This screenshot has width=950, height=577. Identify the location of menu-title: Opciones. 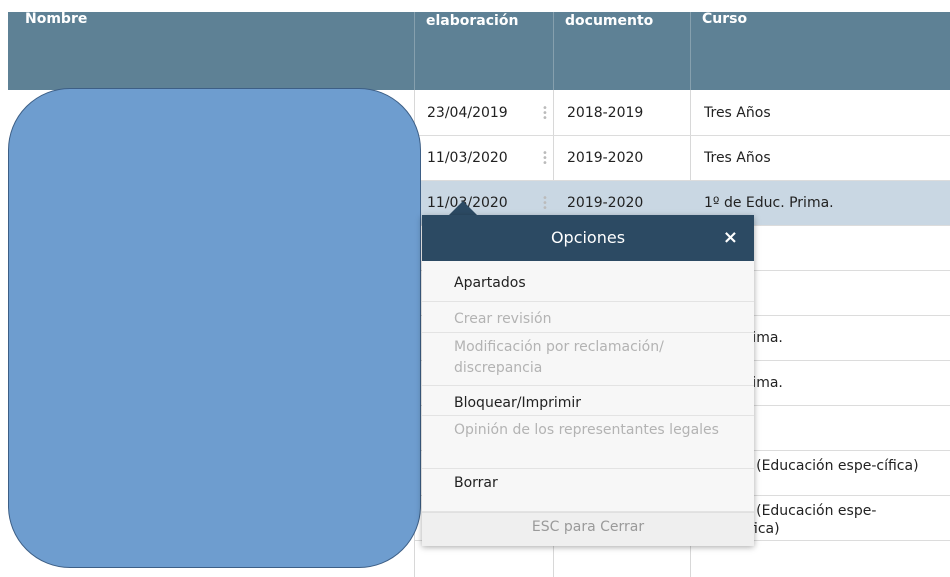
(588, 237).